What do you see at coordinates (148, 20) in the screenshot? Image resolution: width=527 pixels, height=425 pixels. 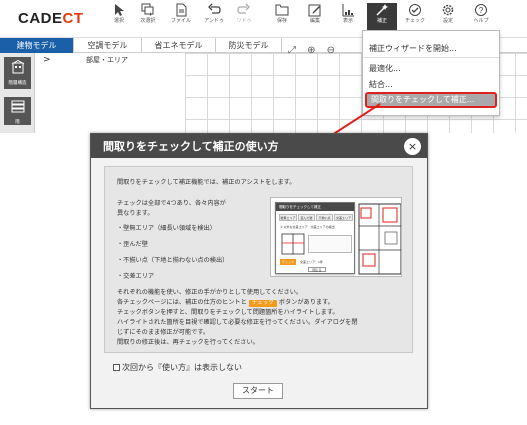 I see `multi-select-tool-button: 次選択` at bounding box center [148, 20].